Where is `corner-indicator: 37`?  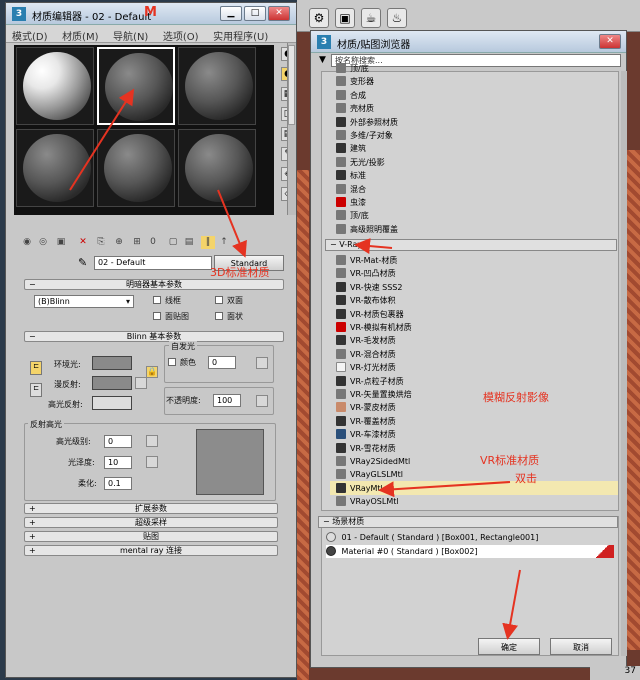 corner-indicator: 37 is located at coordinates (615, 673).